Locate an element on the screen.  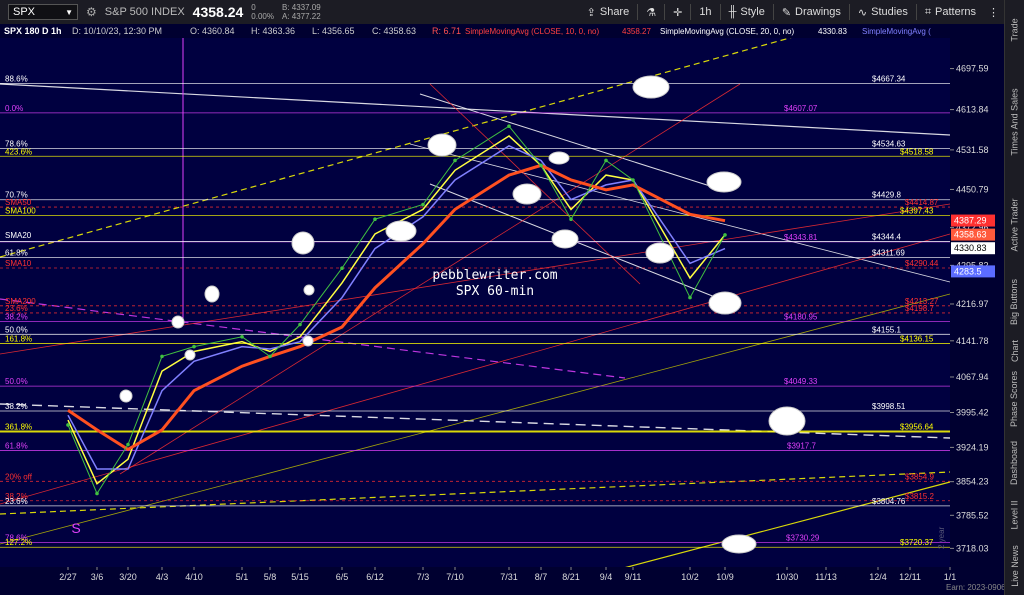
right-nav-label: Big Buttons is located at coordinates (1014, 302).